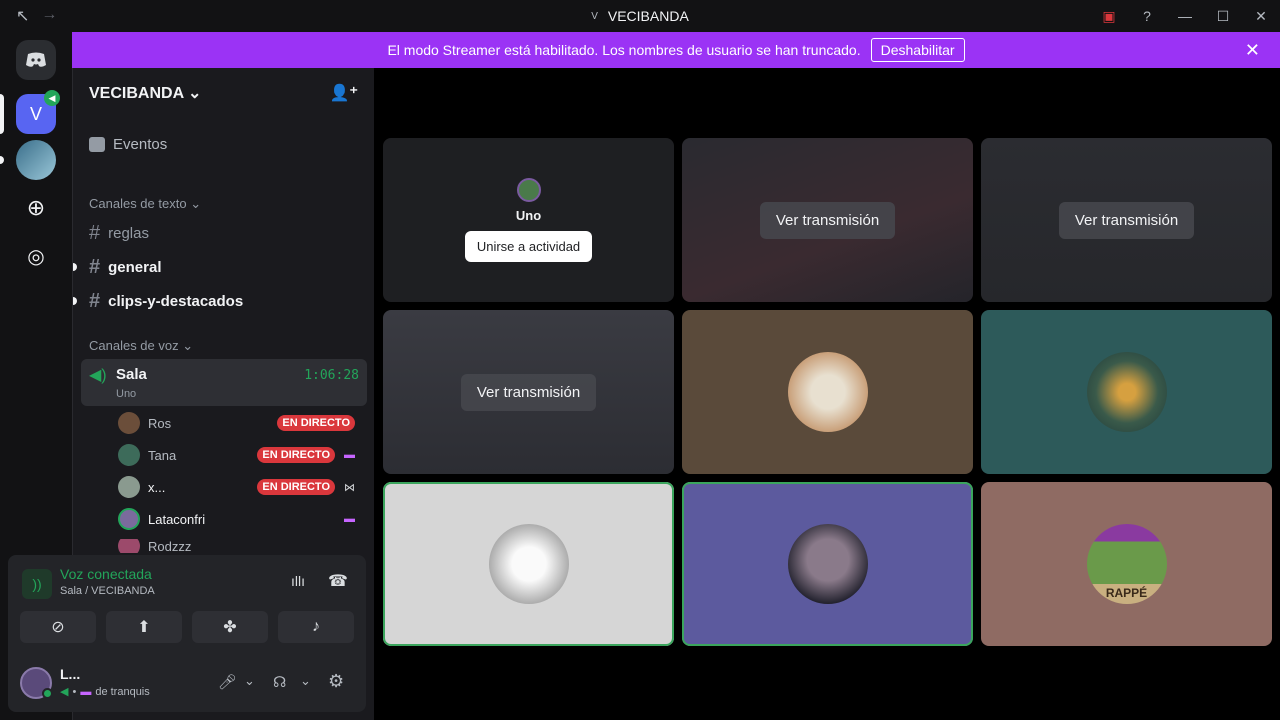 This screenshot has height=720, width=1280. I want to click on voice-speaker-icon: ◀, so click(52, 98).